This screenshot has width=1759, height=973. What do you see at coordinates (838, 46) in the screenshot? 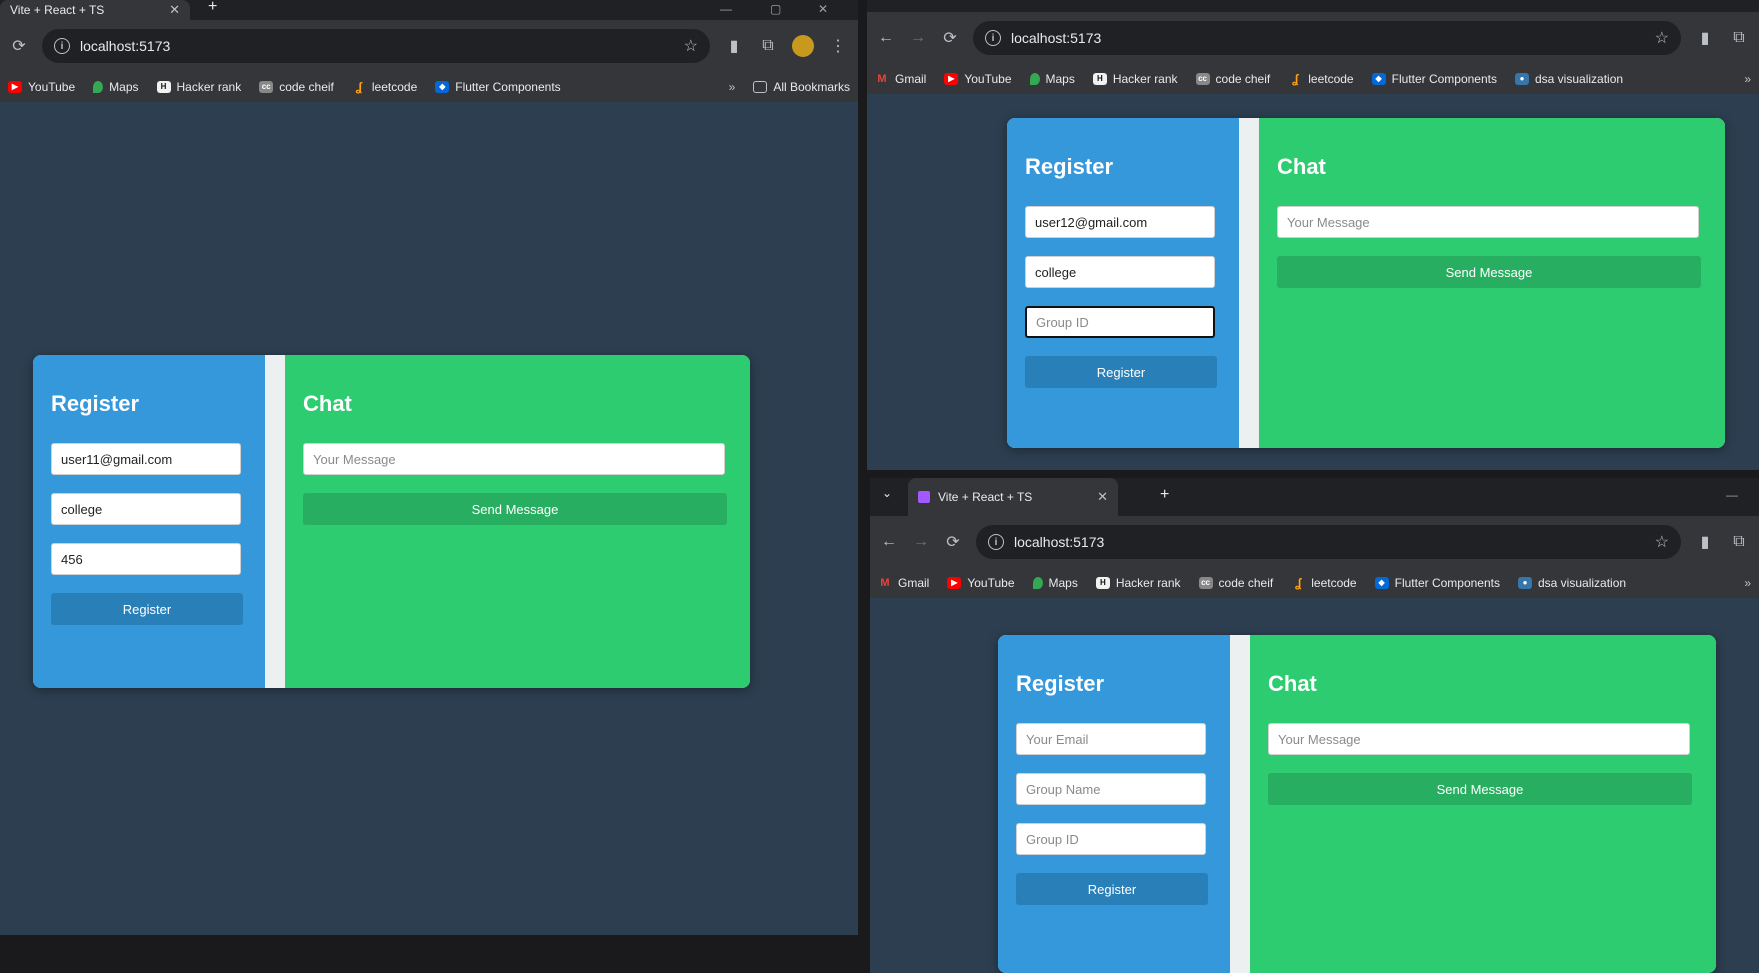
I see `menu-kebab-icon: ⋮` at bounding box center [838, 46].